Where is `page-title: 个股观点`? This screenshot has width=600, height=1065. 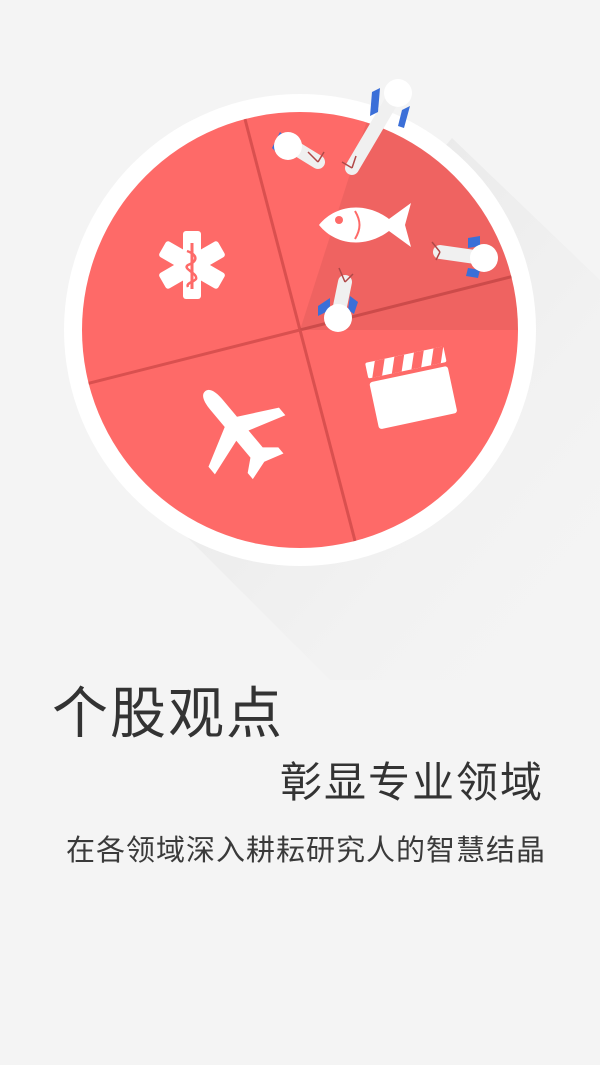 page-title: 个股观点 is located at coordinates (168, 714).